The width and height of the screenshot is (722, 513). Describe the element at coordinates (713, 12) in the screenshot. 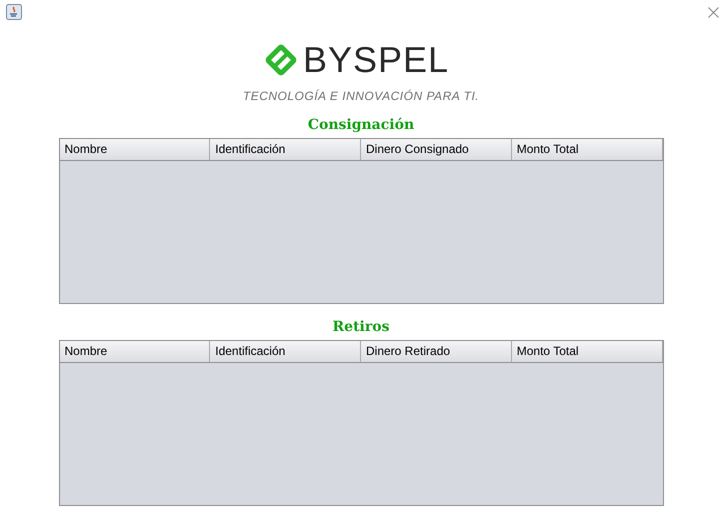

I see `close-icon` at that location.